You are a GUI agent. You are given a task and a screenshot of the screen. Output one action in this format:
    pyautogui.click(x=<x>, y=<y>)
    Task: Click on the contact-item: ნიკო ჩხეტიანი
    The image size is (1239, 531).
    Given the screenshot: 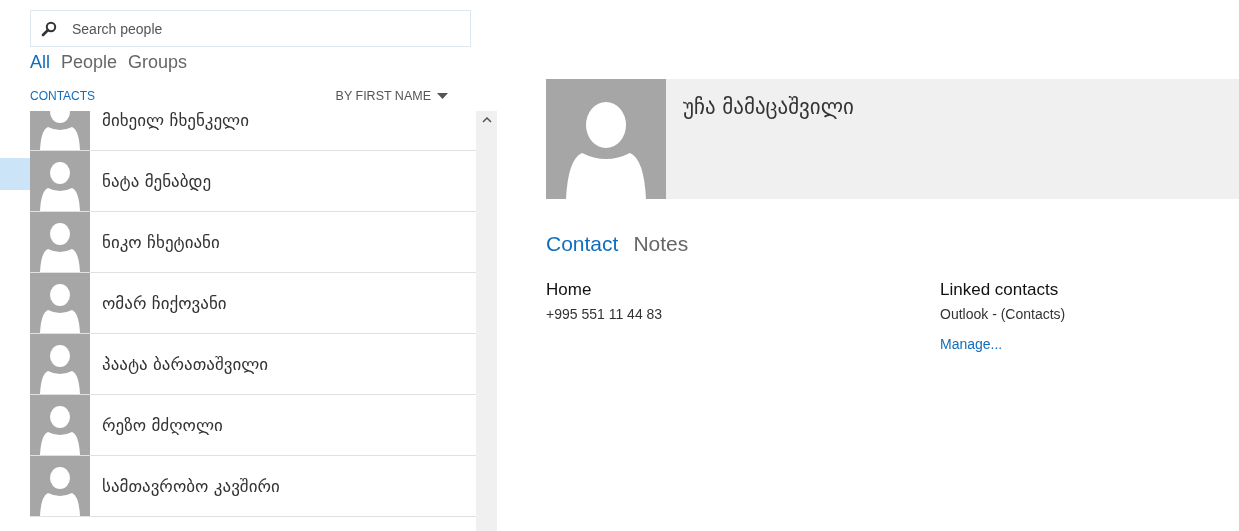 What is the action you would take?
    pyautogui.click(x=253, y=242)
    